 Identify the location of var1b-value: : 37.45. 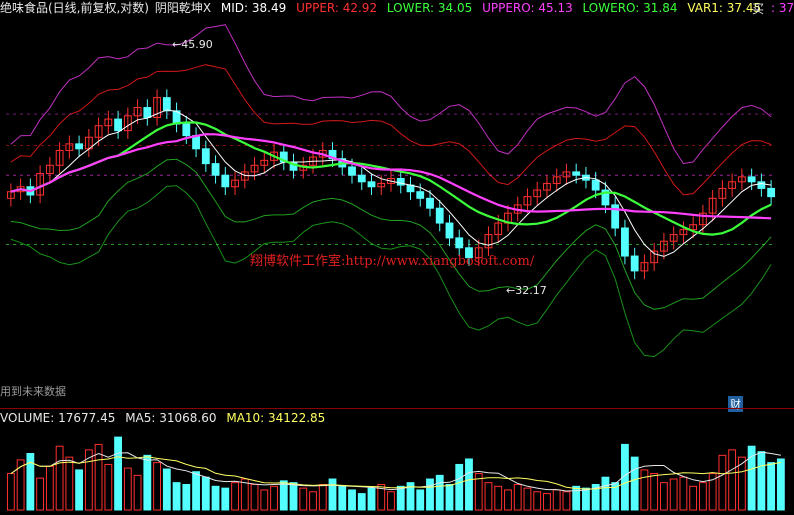
(782, 8).